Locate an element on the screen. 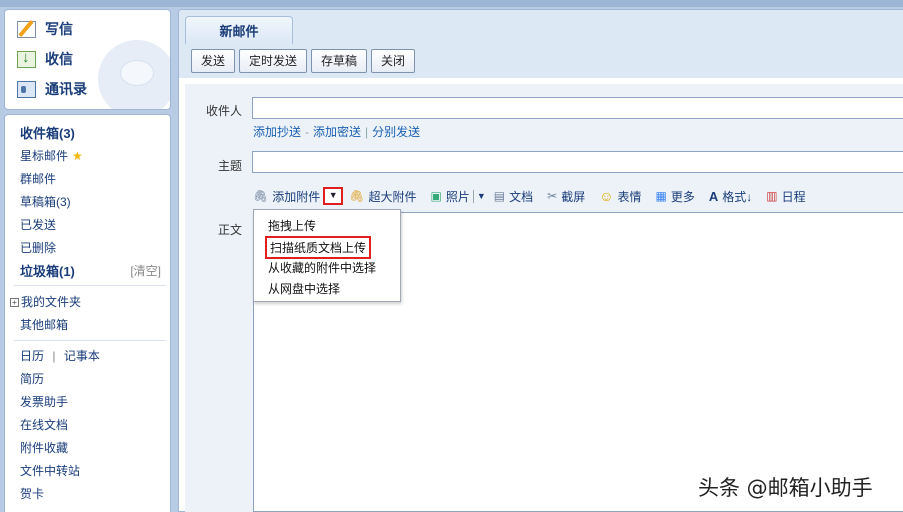 The image size is (903, 512). sidebar-item-my-folders: + 我的文件夹 is located at coordinates (45, 301).